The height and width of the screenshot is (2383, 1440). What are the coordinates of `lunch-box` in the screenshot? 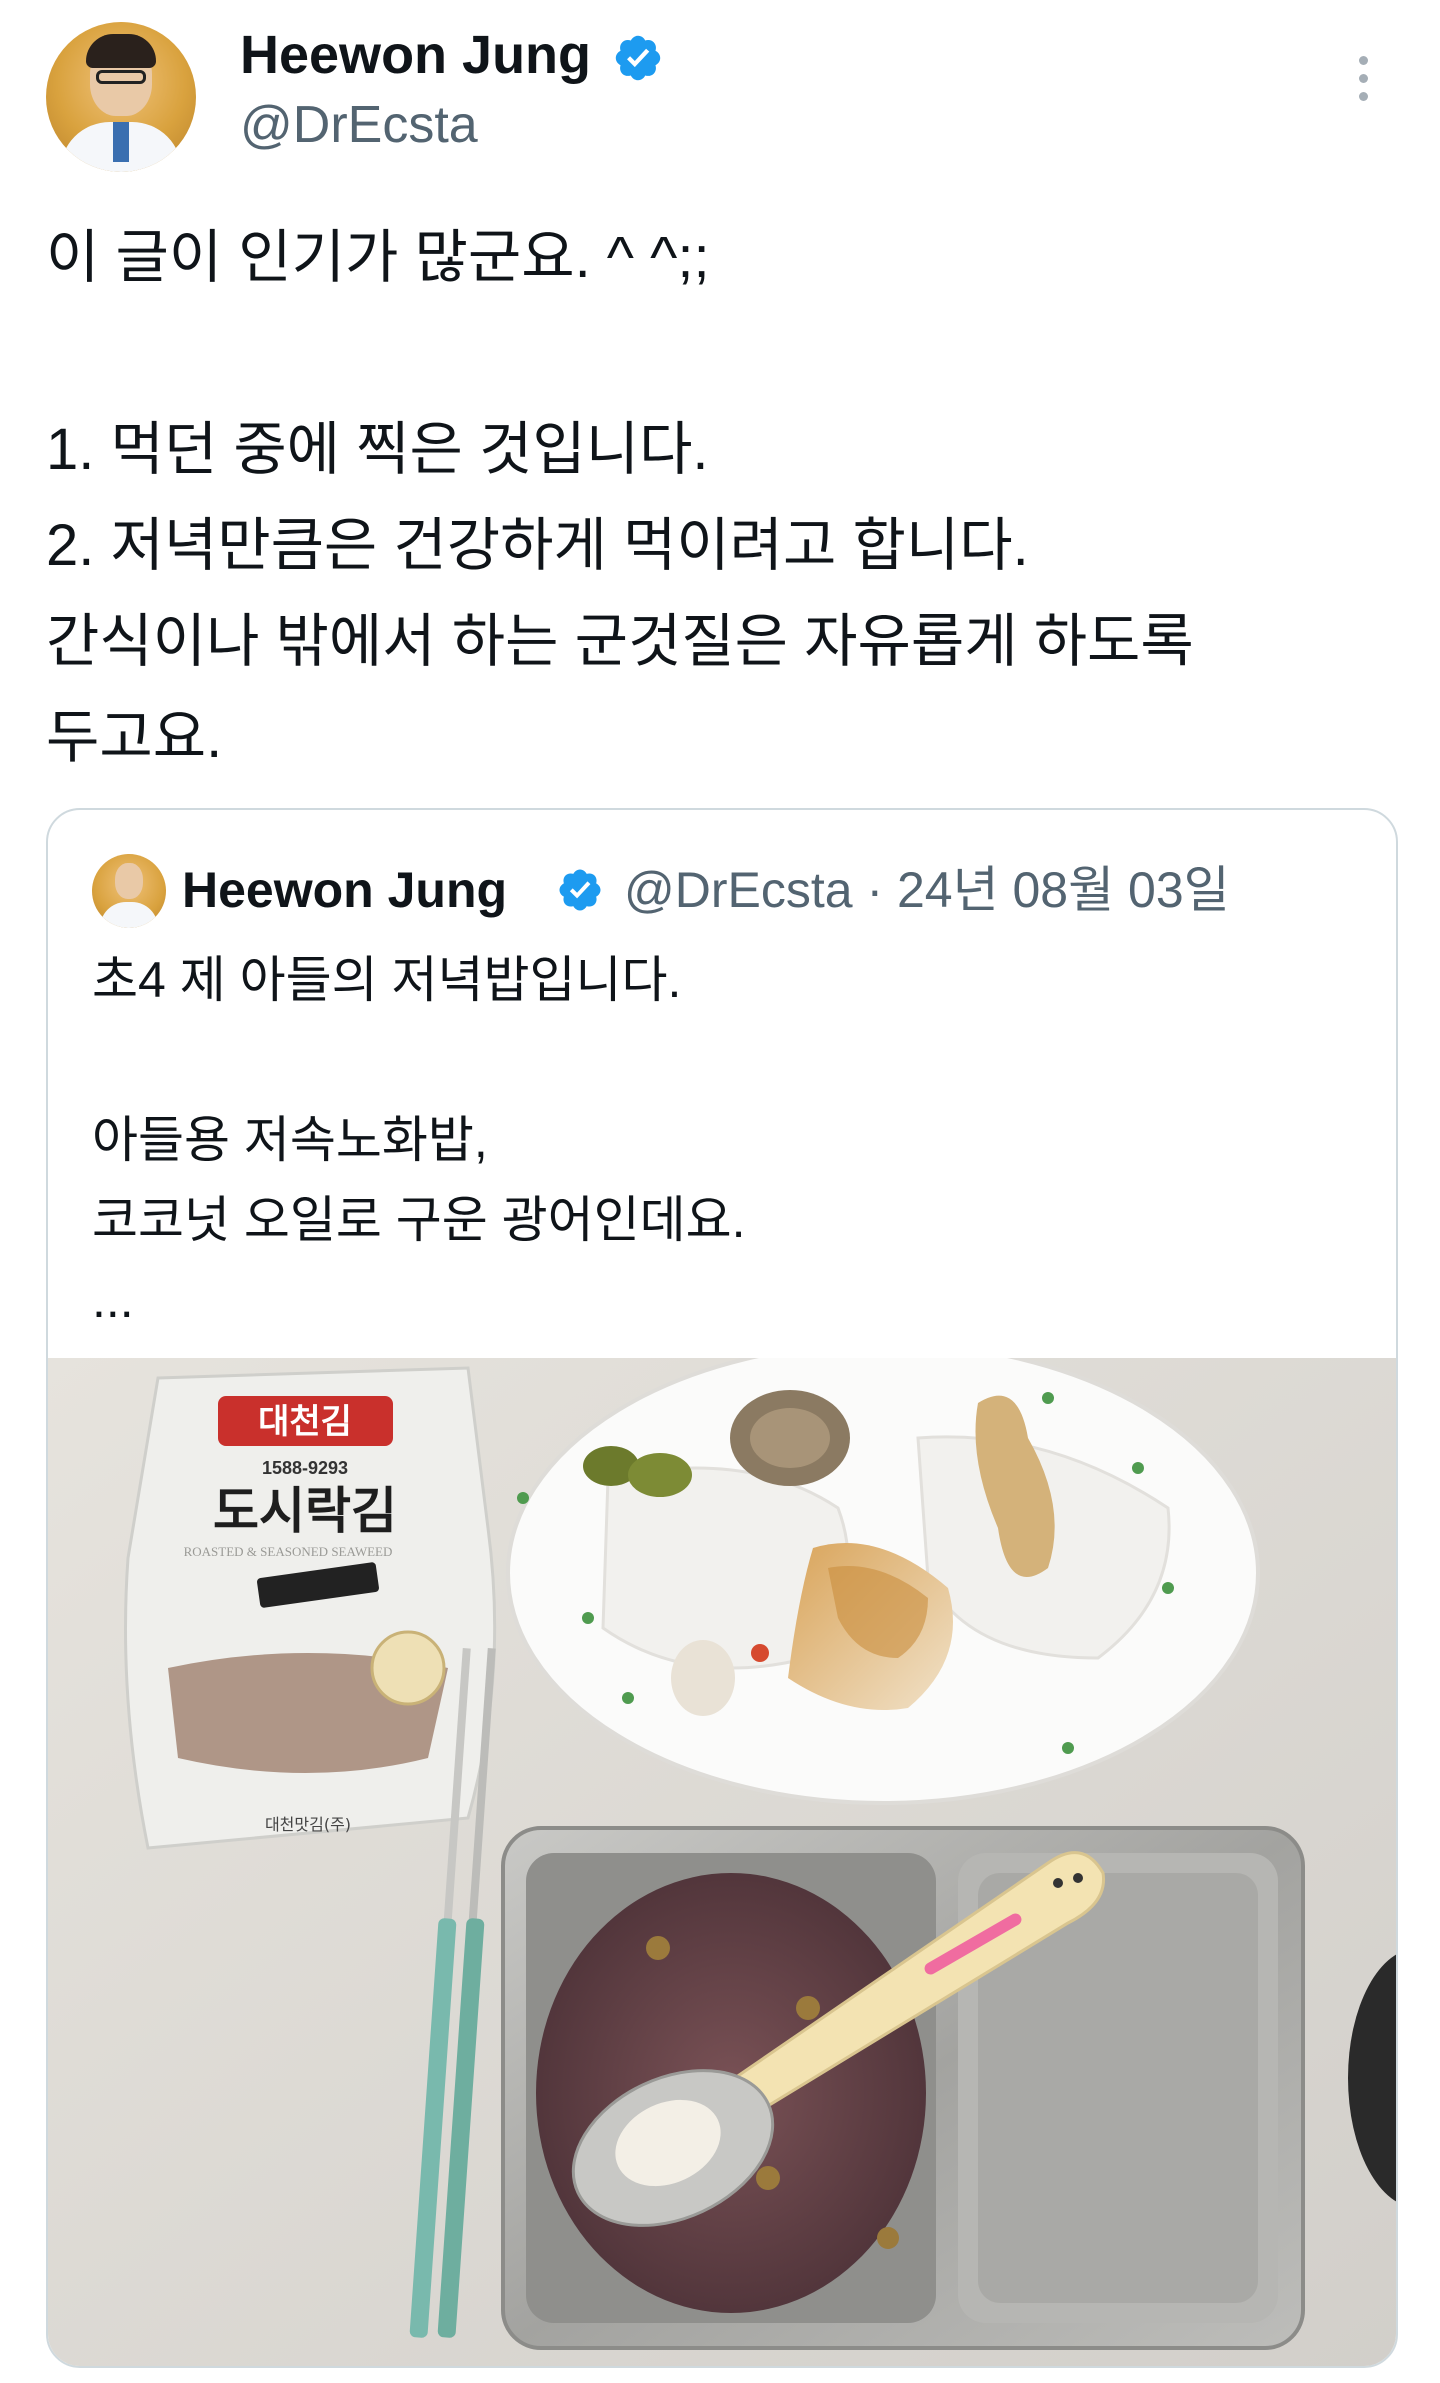 It's located at (903, 2088).